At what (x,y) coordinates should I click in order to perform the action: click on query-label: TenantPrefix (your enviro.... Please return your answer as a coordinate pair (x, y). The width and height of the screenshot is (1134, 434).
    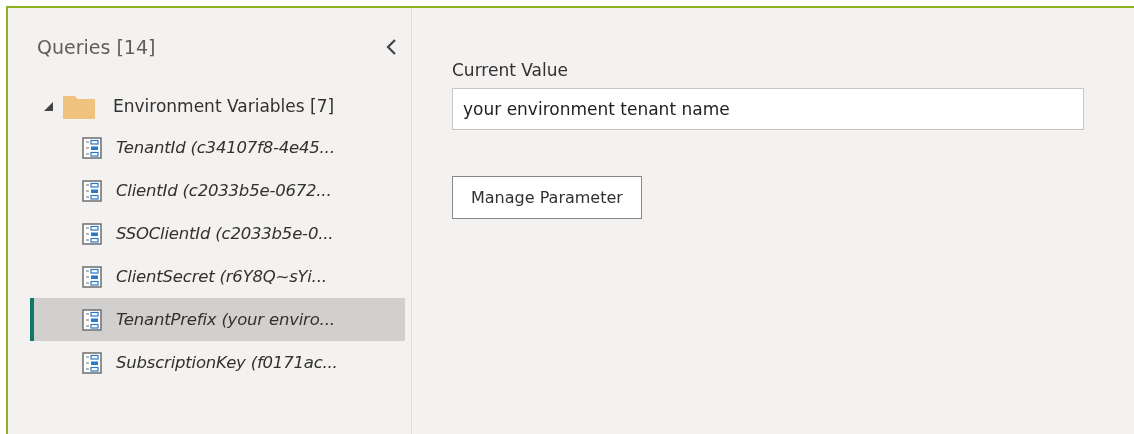
    Looking at the image, I should click on (225, 319).